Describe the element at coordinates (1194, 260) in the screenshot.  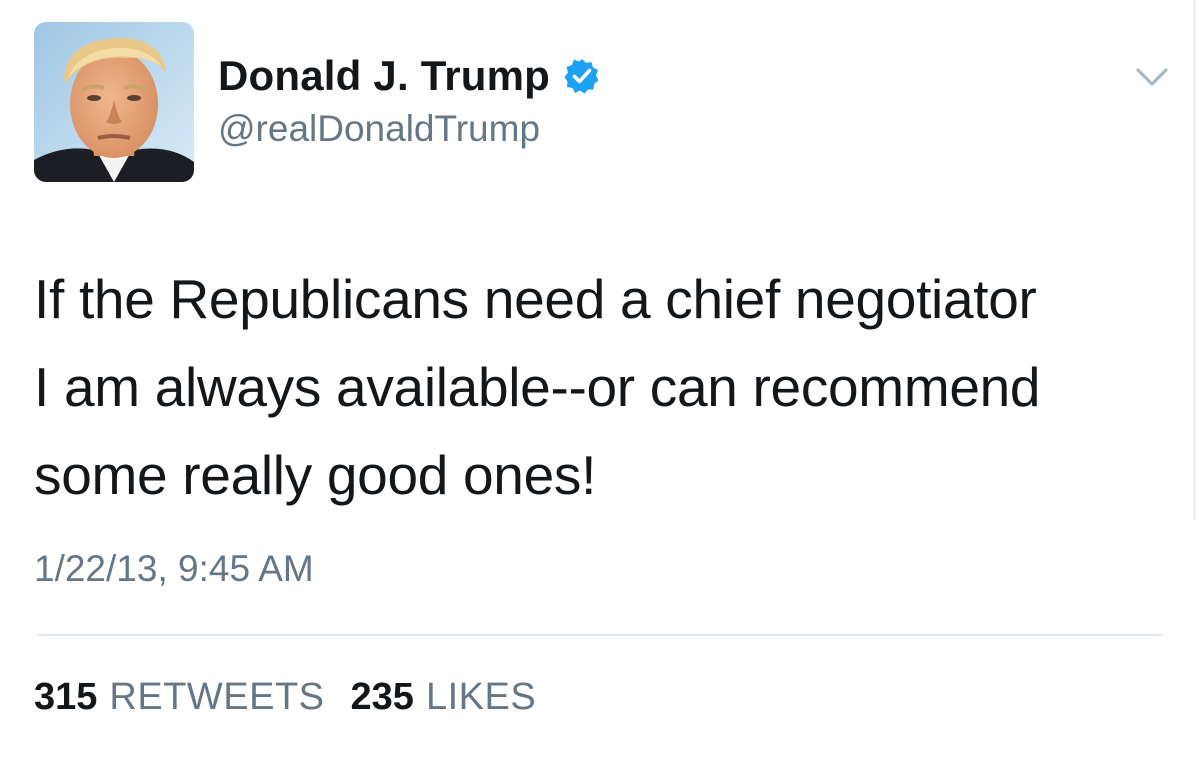
I see `scrollbar-edge` at that location.